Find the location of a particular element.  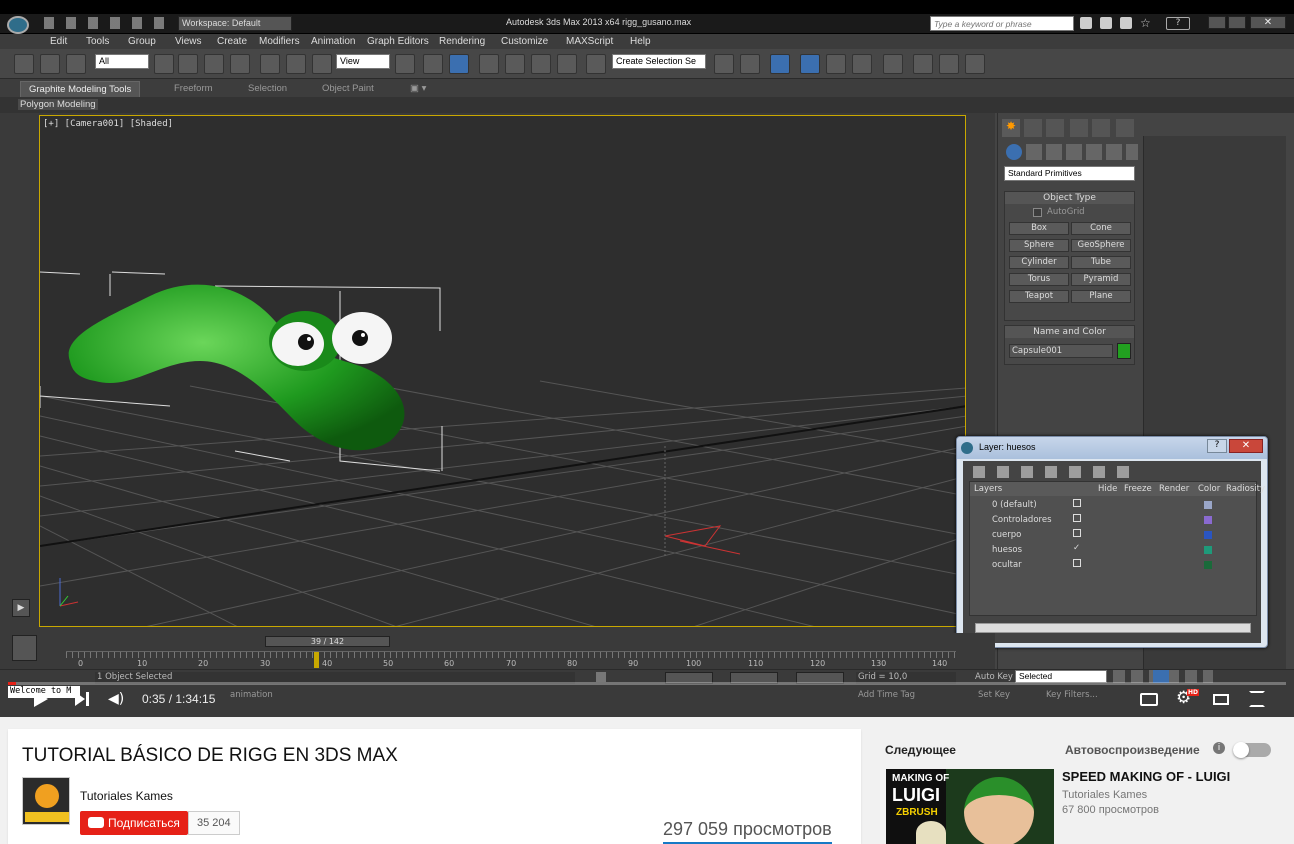

menu-graph-editors: Graph Editors is located at coordinates (398, 41).